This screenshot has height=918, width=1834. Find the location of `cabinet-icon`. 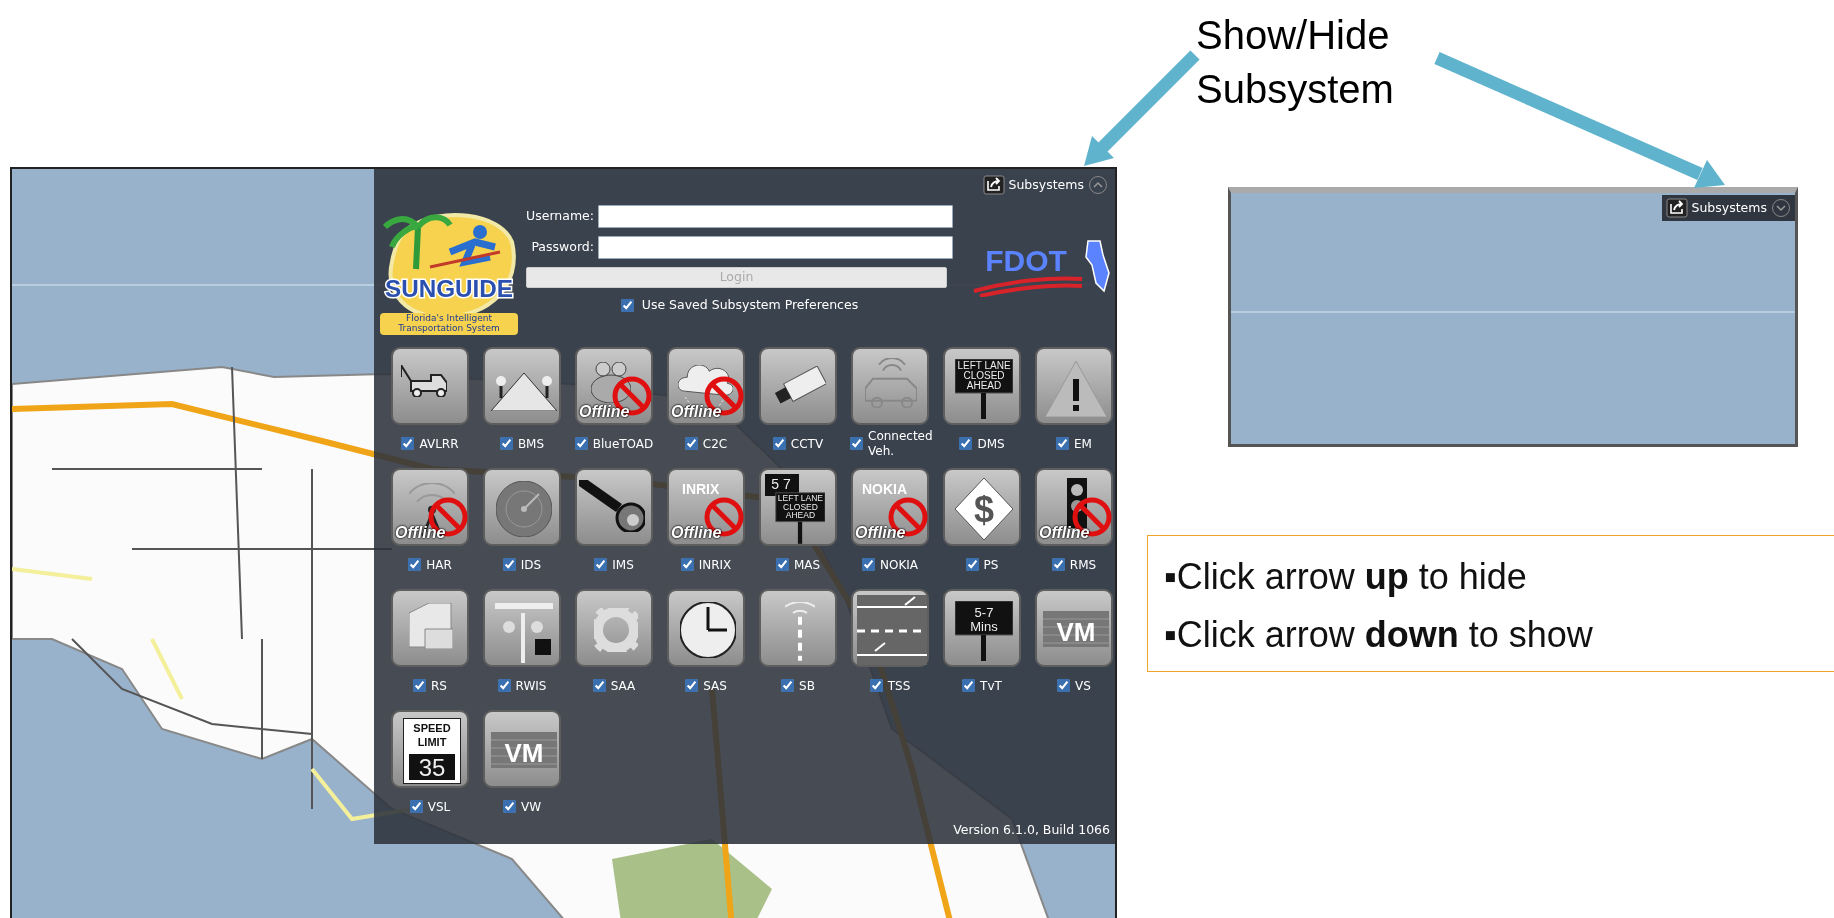

cabinet-icon is located at coordinates (431, 625).